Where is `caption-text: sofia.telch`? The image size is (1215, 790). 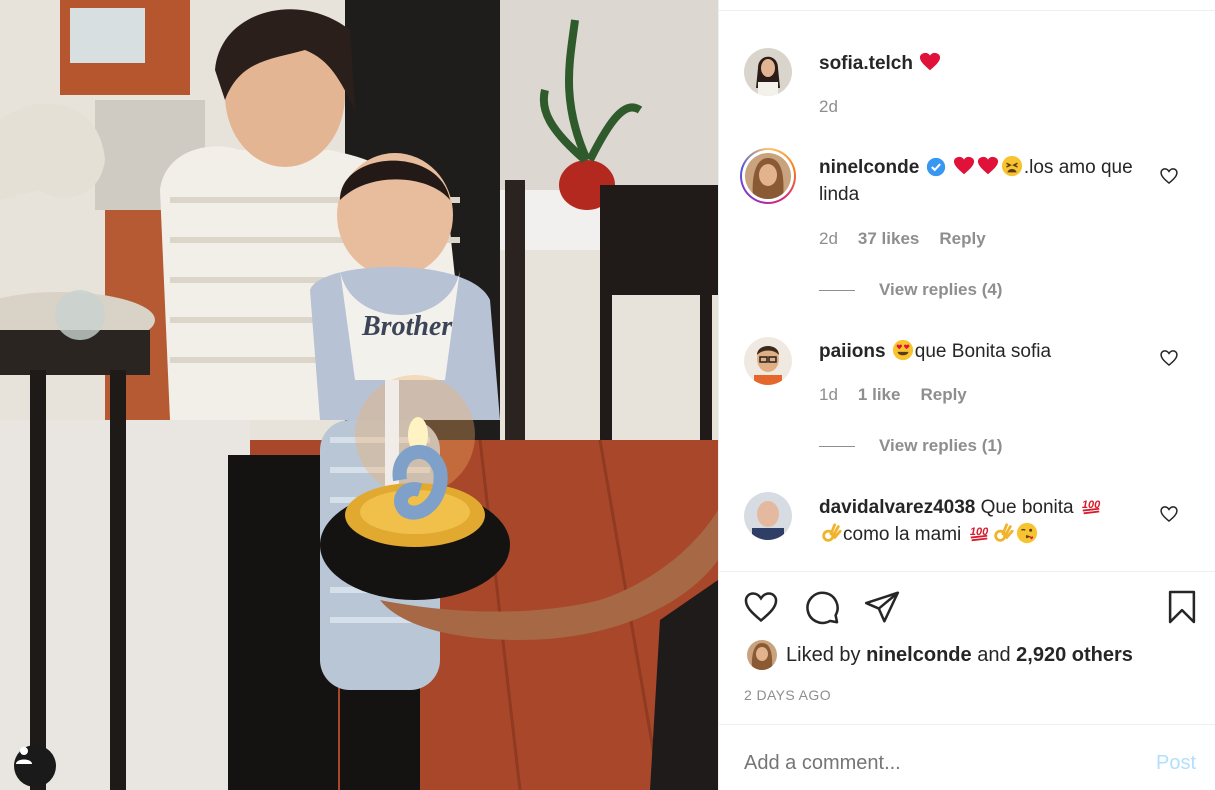 caption-text: sofia.telch is located at coordinates (979, 63).